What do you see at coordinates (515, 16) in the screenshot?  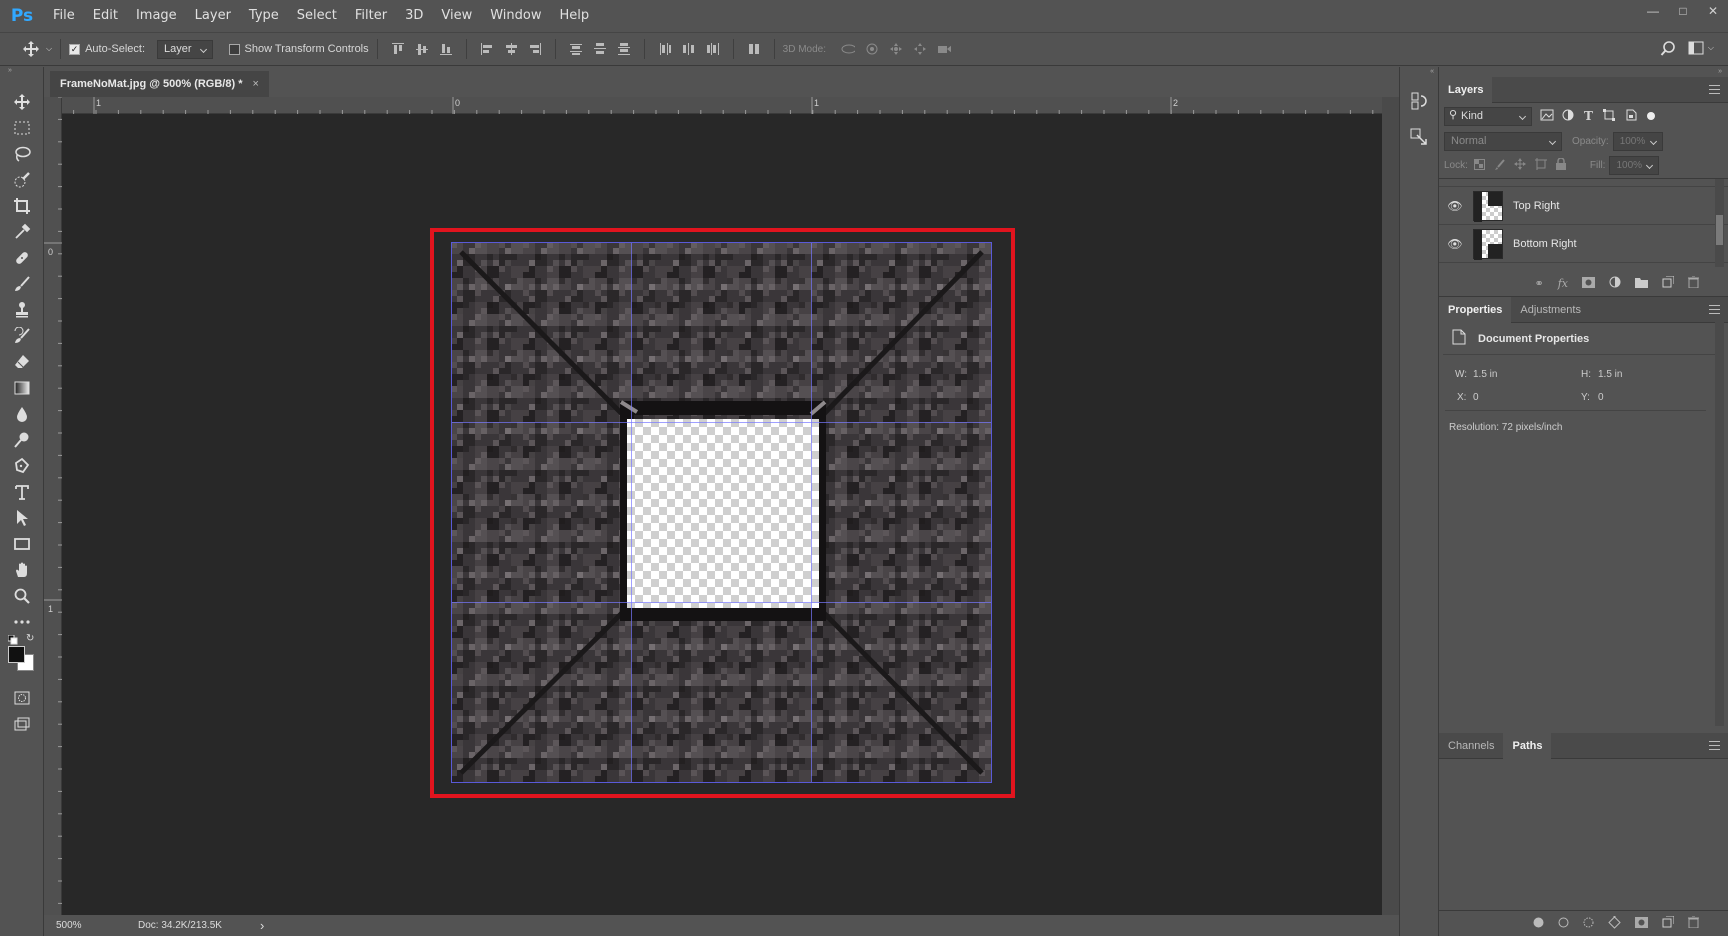 I see `menu-window: Window` at bounding box center [515, 16].